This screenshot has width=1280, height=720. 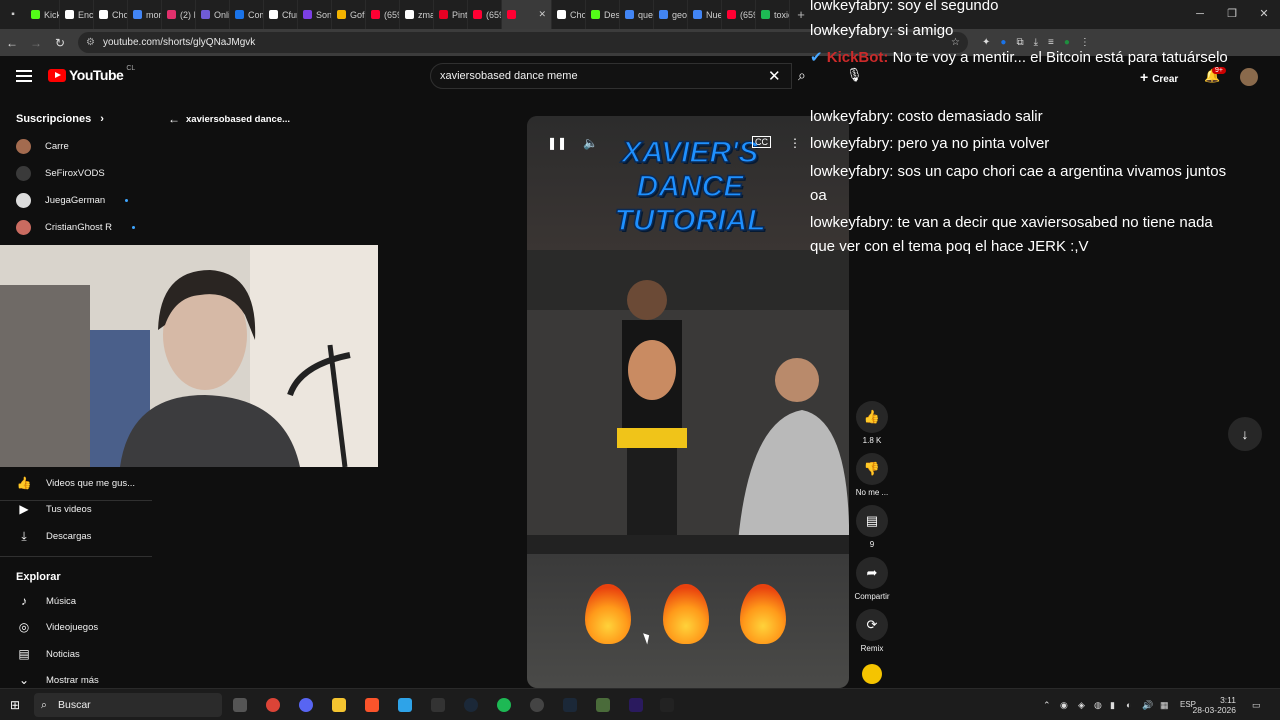 What do you see at coordinates (872, 423) in the screenshot?
I see `like-button: 👍 1.8 K` at bounding box center [872, 423].